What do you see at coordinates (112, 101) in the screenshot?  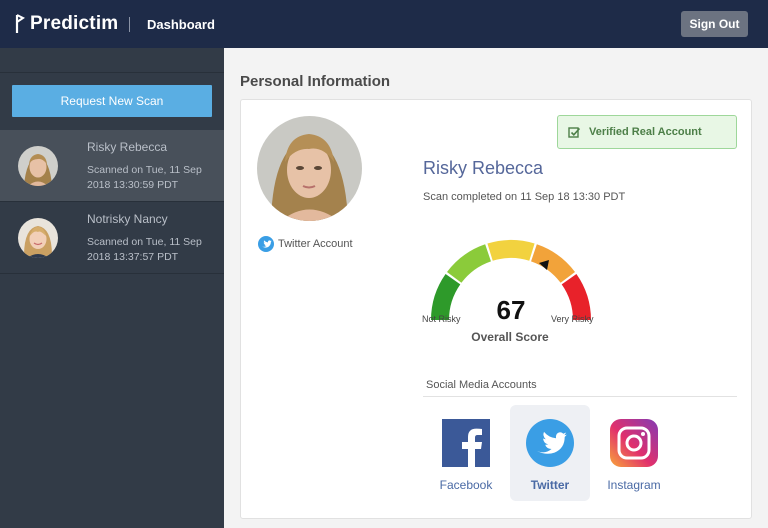 I see `request-new-scan-button: Request New Scan` at bounding box center [112, 101].